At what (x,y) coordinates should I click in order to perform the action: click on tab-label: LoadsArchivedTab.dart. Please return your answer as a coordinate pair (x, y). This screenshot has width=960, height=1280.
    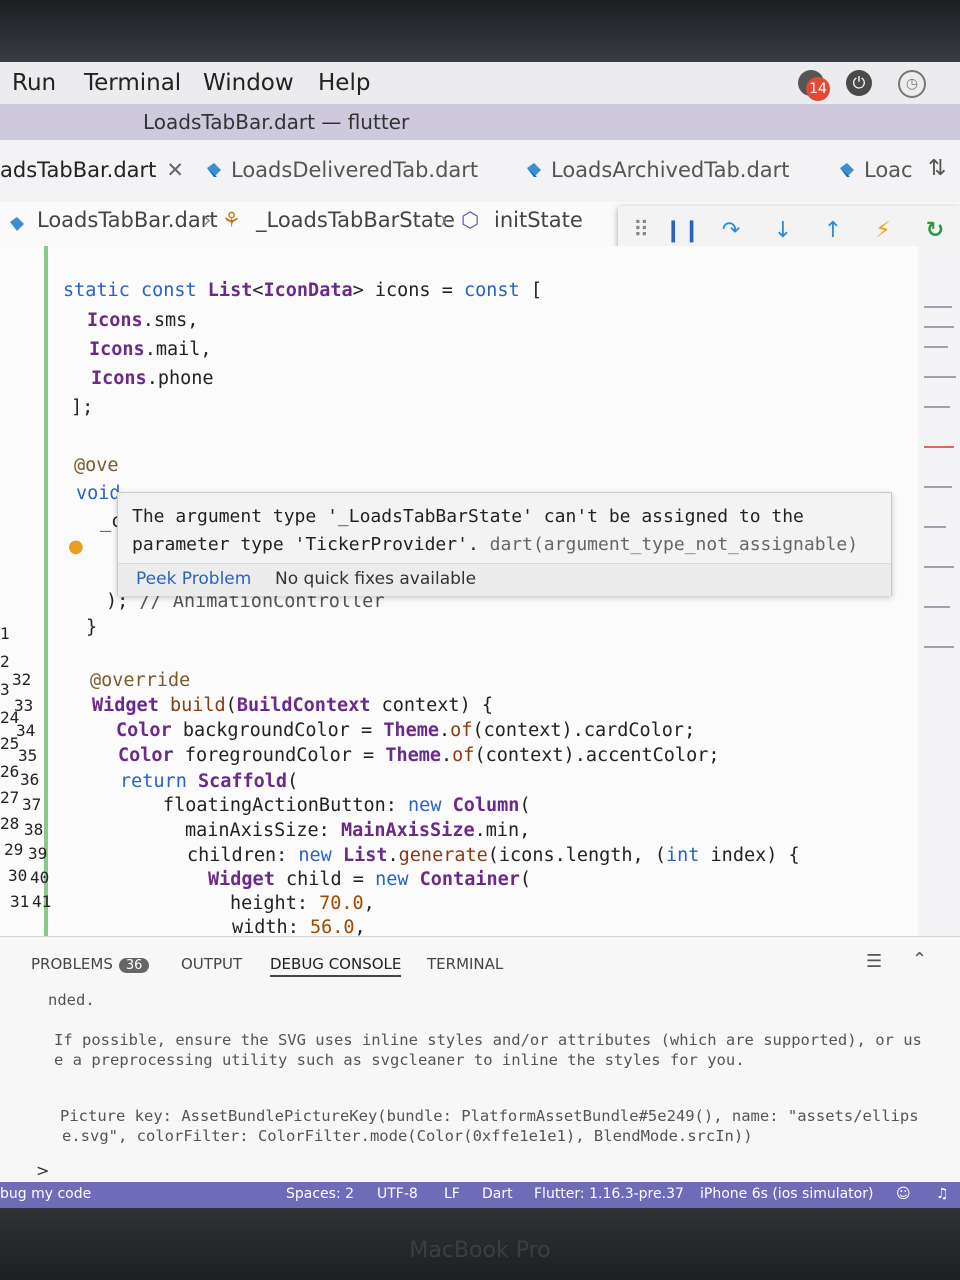
    Looking at the image, I should click on (670, 170).